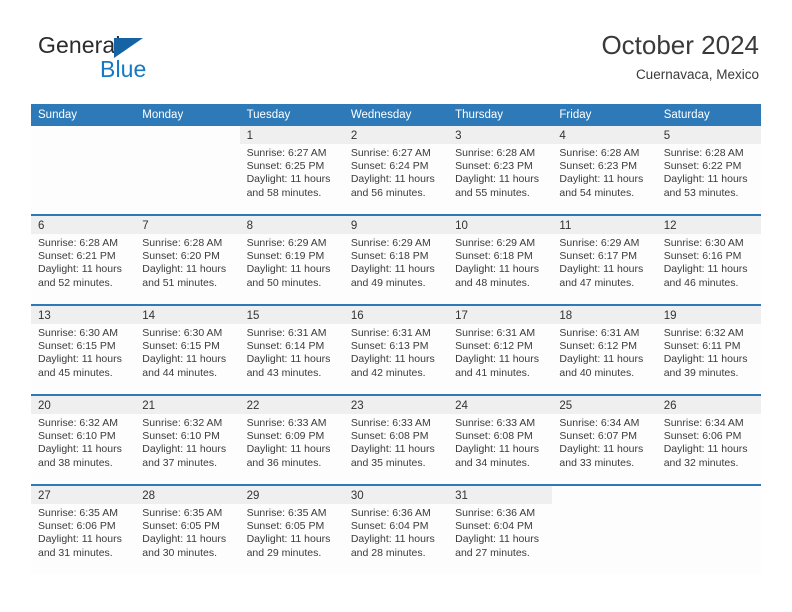  Describe the element at coordinates (78, 243) in the screenshot. I see `sunrise-time: Sunrise: 6:28 AM` at that location.